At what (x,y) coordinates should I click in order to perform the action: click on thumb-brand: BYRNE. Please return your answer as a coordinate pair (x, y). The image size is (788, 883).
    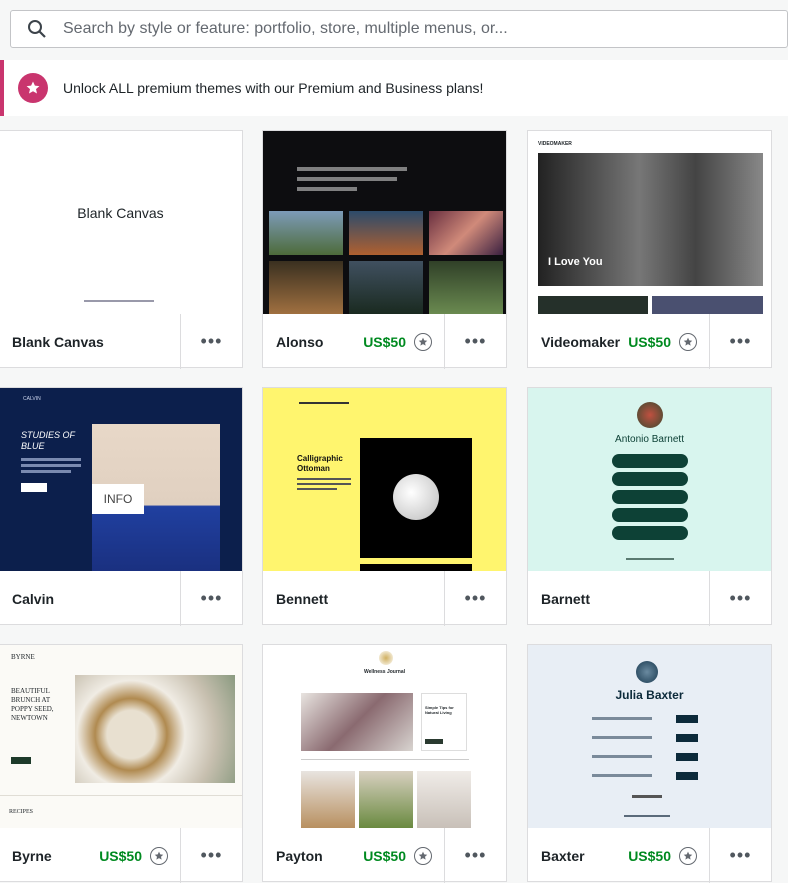
    Looking at the image, I should click on (23, 657).